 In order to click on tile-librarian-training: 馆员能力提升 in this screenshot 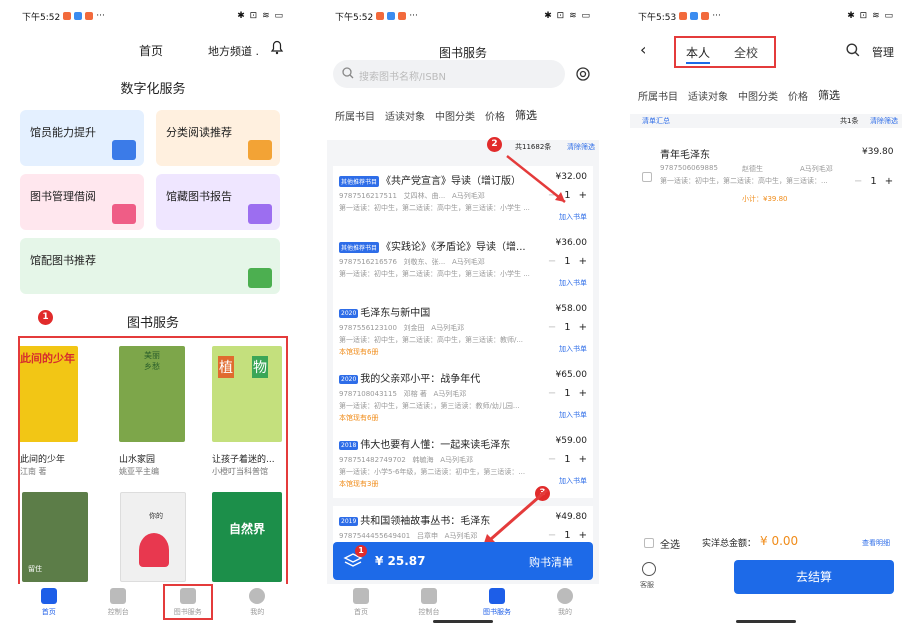, I will do `click(82, 138)`.